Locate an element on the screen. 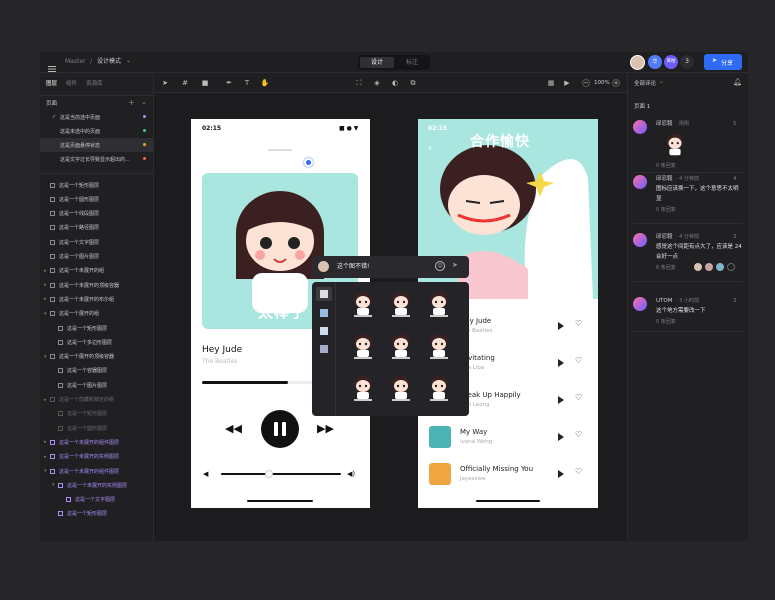 The width and height of the screenshot is (775, 600). sticker-picker is located at coordinates (390, 349).